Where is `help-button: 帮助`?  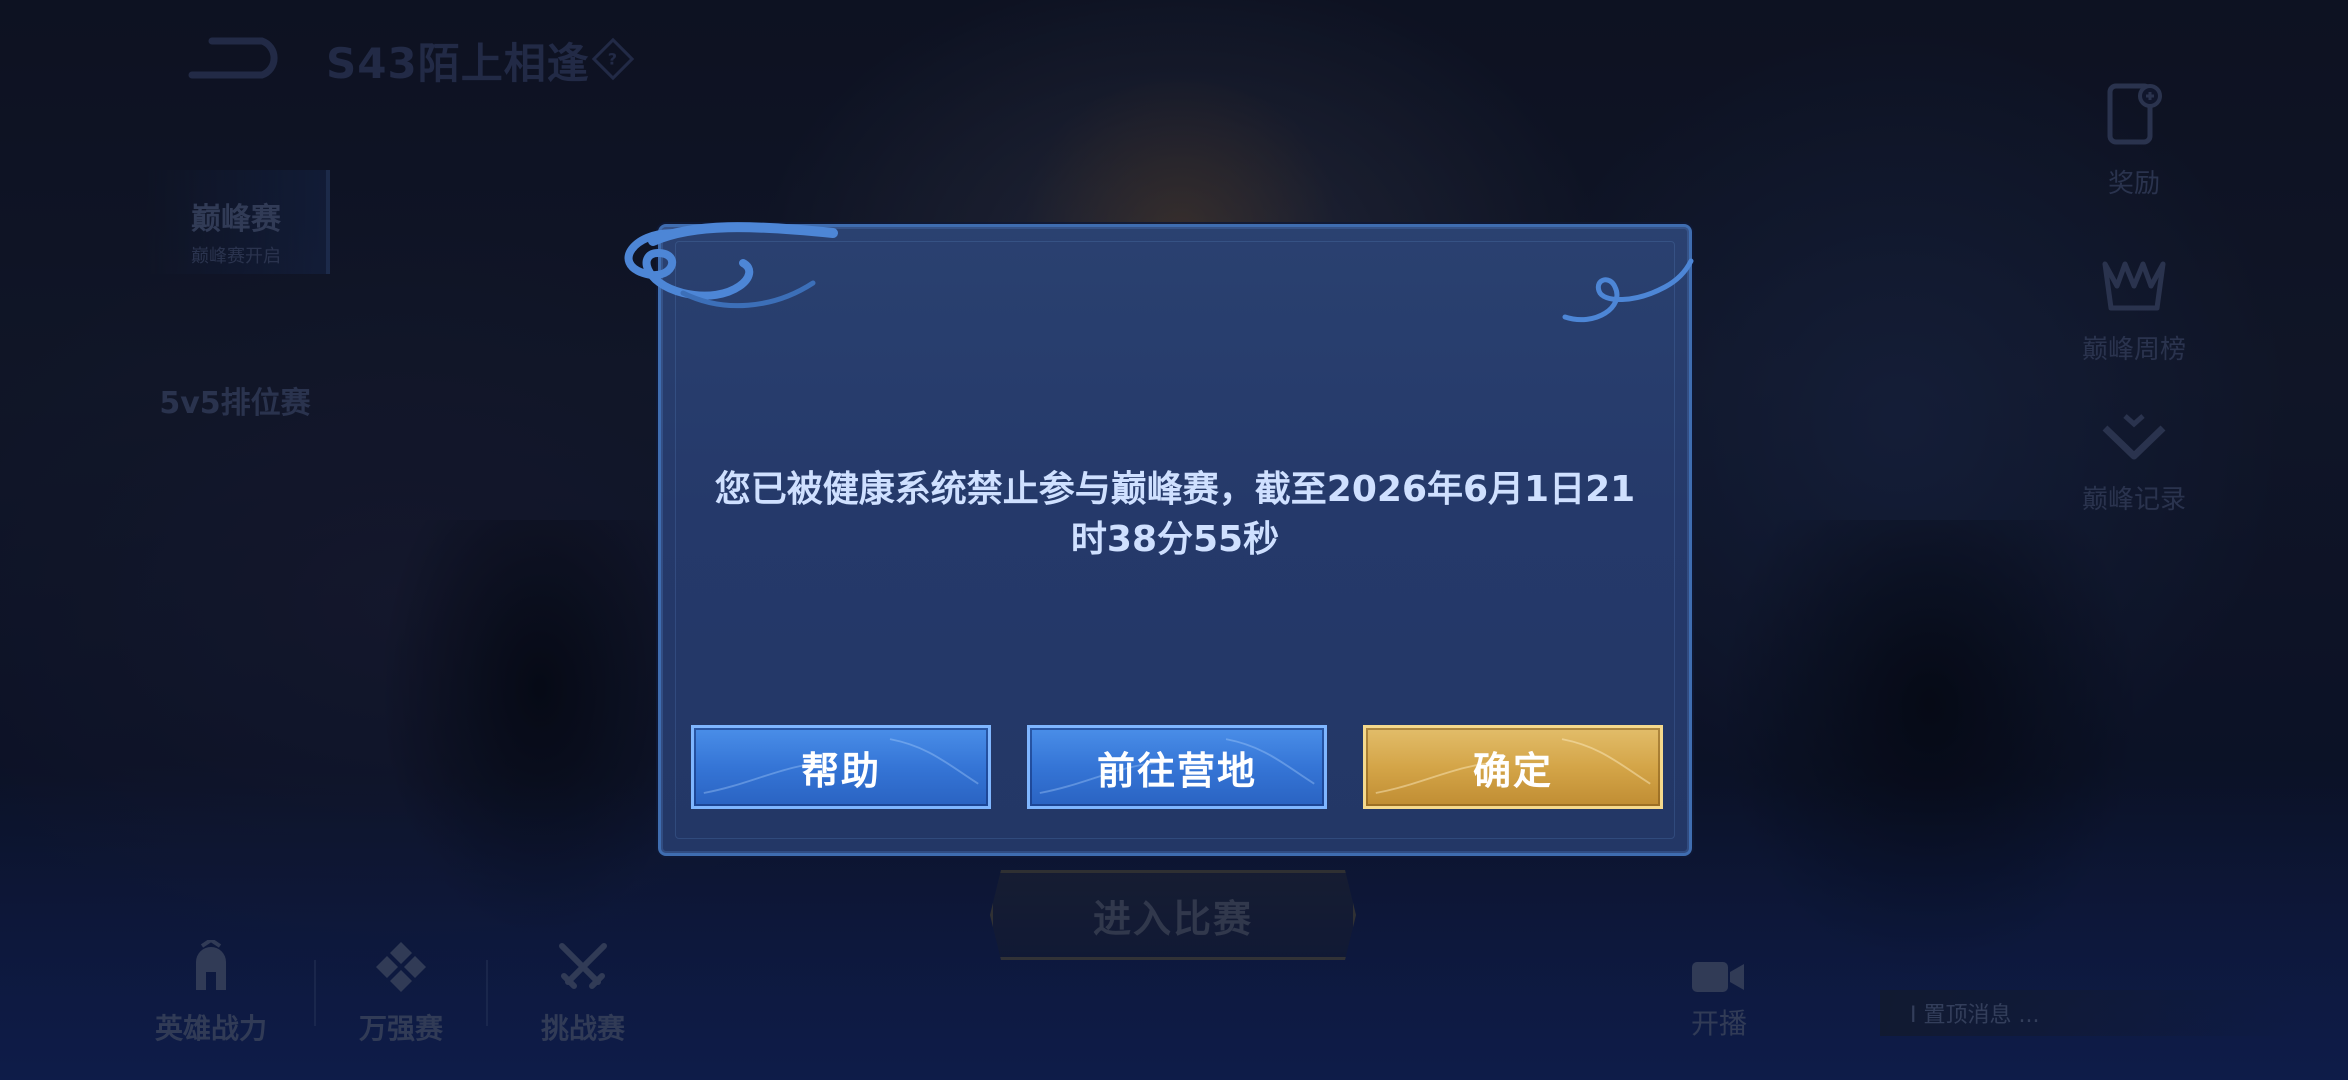 help-button: 帮助 is located at coordinates (841, 767).